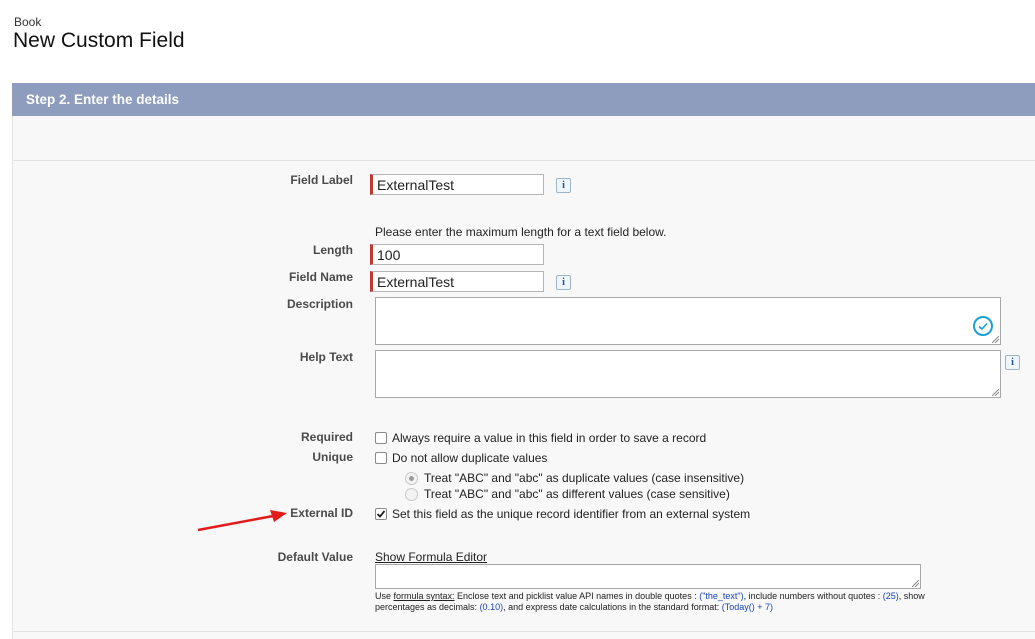  What do you see at coordinates (326, 357) in the screenshot?
I see `help-text-label: Help Text` at bounding box center [326, 357].